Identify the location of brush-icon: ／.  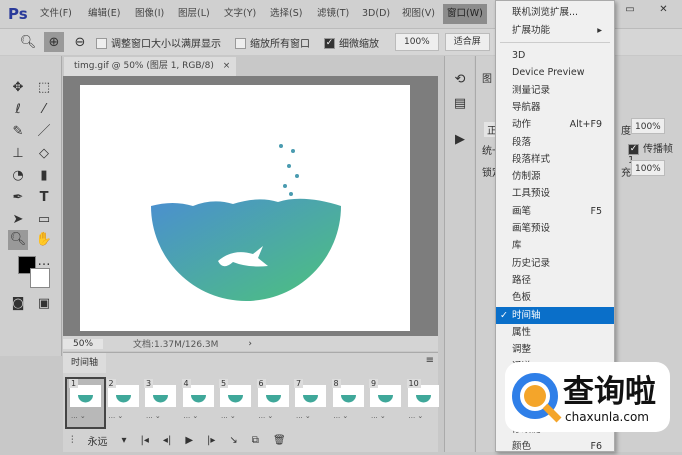
(44, 132).